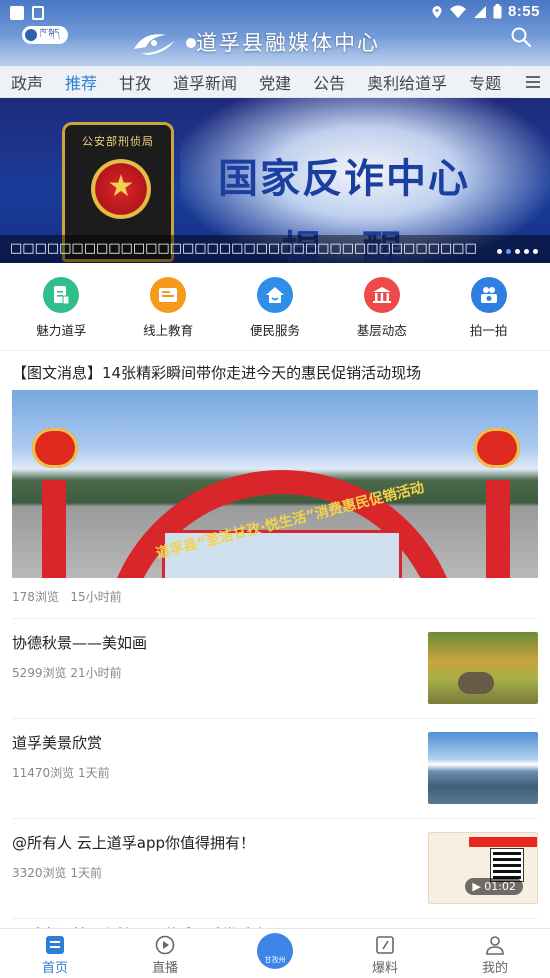 Image resolution: width=550 pixels, height=978 pixels. I want to click on quick-nav-convenience-services: 便民服务, so click(275, 306).